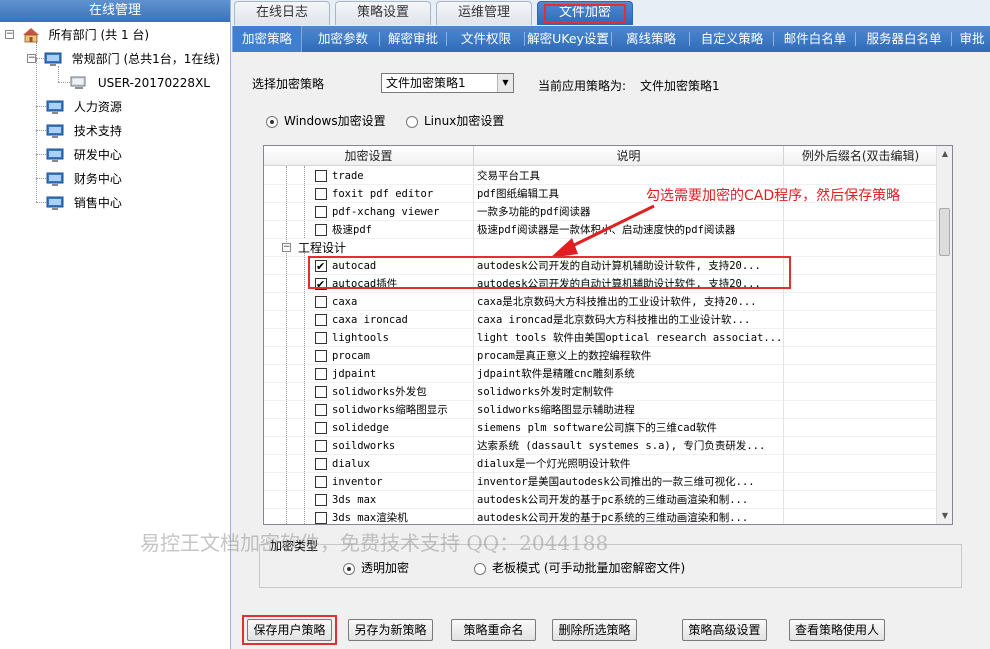  What do you see at coordinates (486, 39) in the screenshot?
I see `subtab-file-permissions: 文件权限` at bounding box center [486, 39].